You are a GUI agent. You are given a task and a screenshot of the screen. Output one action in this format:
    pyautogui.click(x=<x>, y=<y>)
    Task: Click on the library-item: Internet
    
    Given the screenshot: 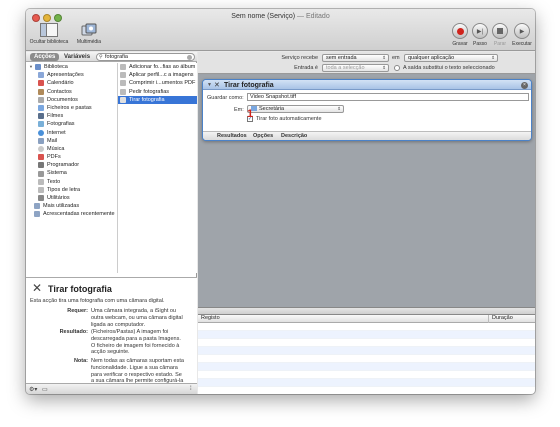 What is the action you would take?
    pyautogui.click(x=71, y=133)
    